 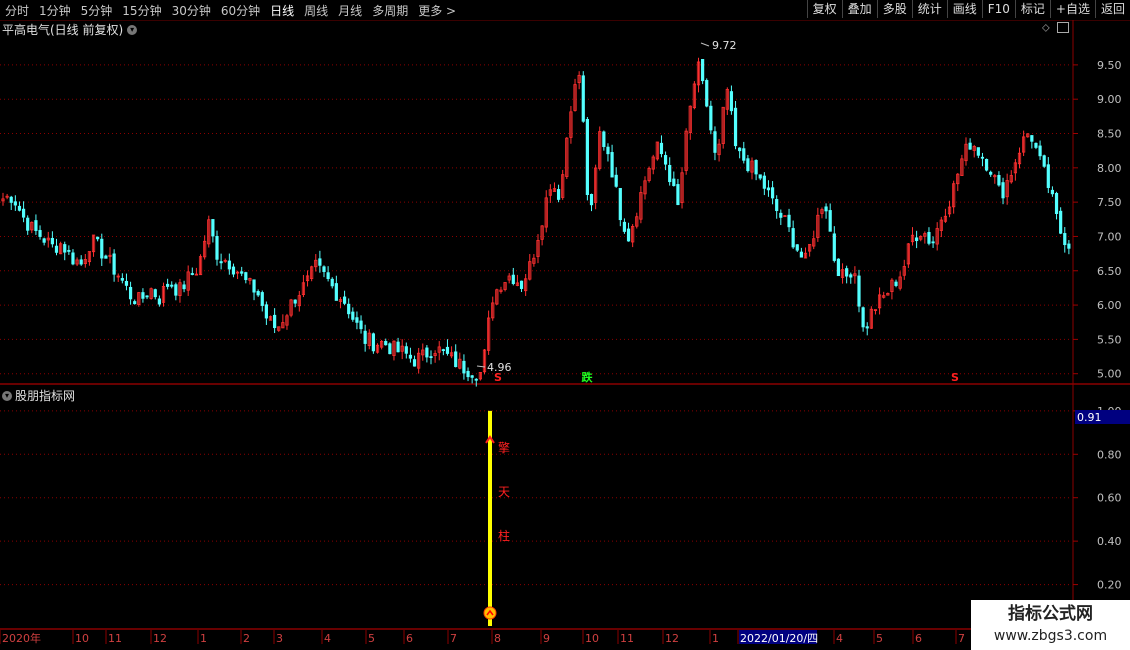 I want to click on date-tick-label: 6, so click(x=409, y=638).